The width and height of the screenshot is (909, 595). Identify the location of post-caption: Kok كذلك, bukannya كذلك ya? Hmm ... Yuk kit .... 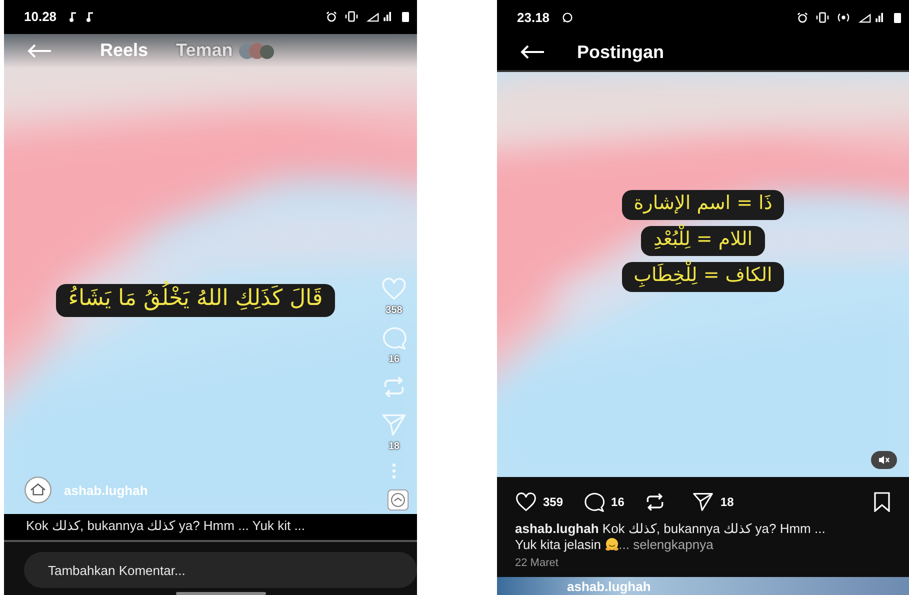
(210, 527).